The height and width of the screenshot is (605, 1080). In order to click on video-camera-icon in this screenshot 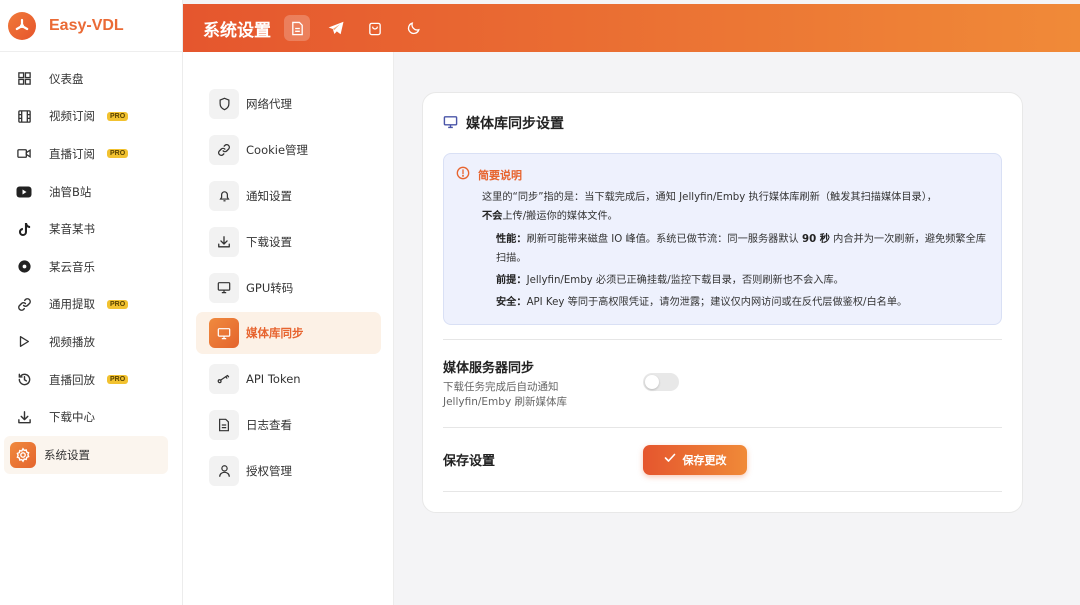, I will do `click(24, 154)`.